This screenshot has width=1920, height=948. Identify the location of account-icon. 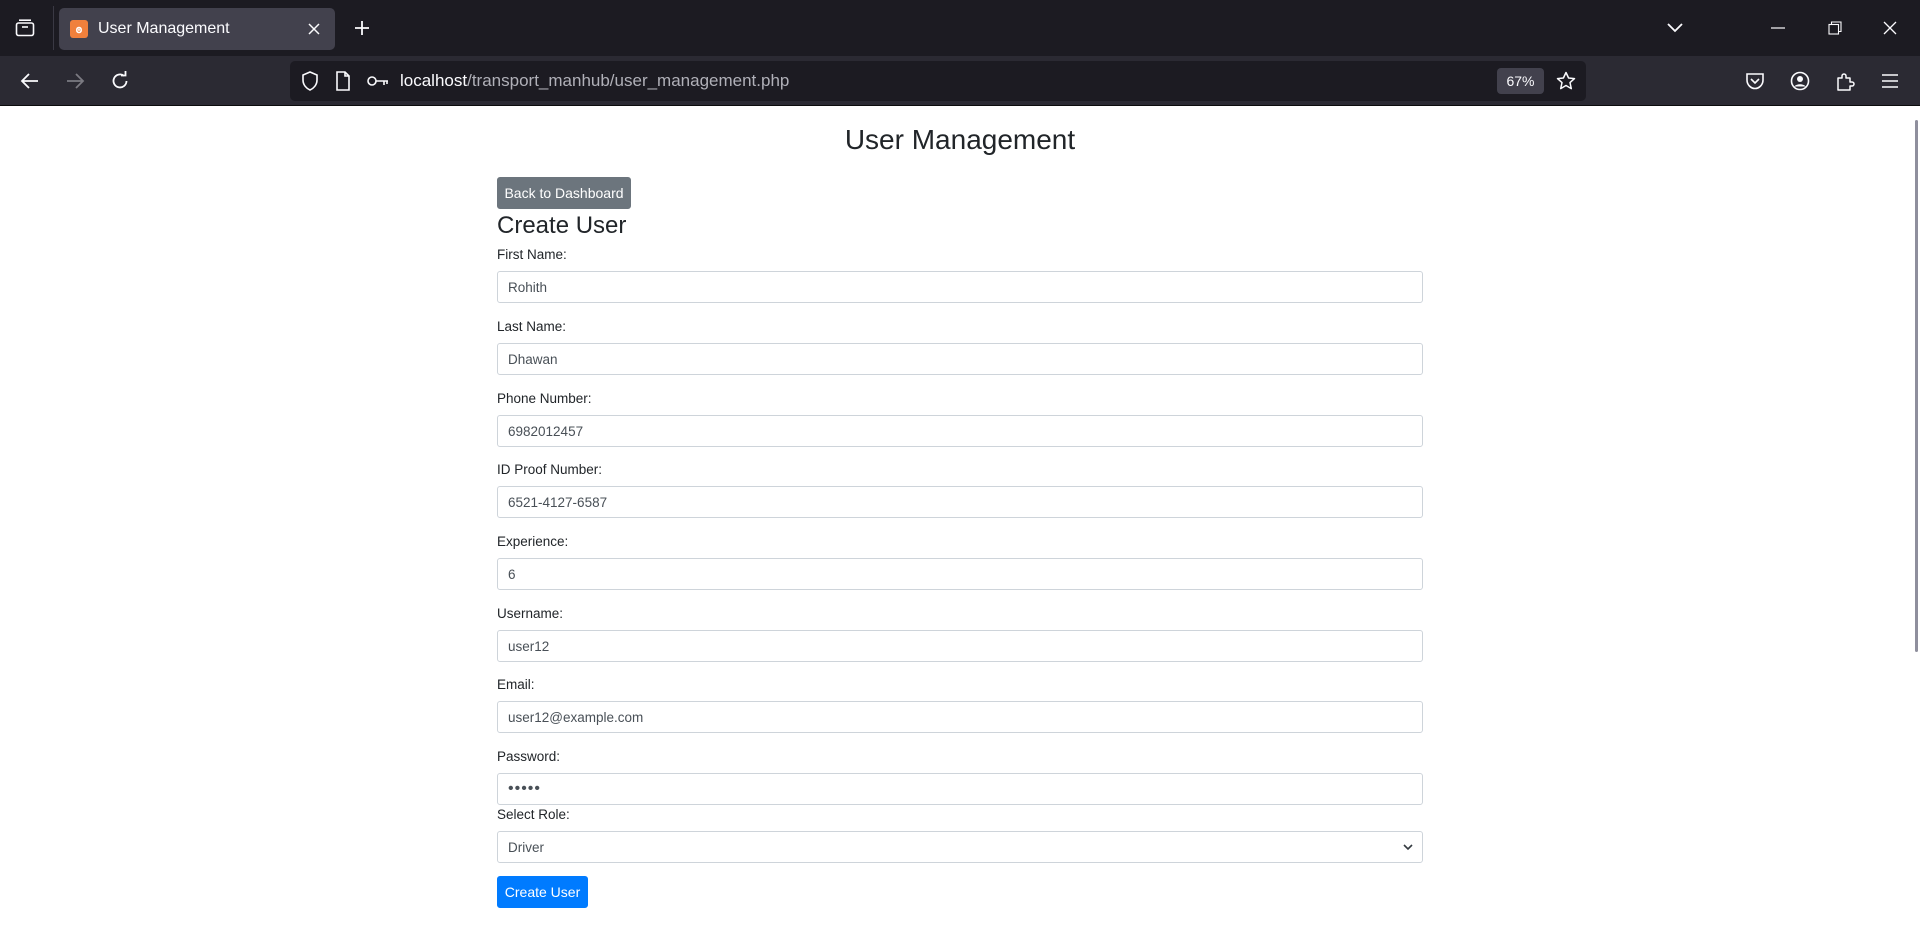
(1800, 81).